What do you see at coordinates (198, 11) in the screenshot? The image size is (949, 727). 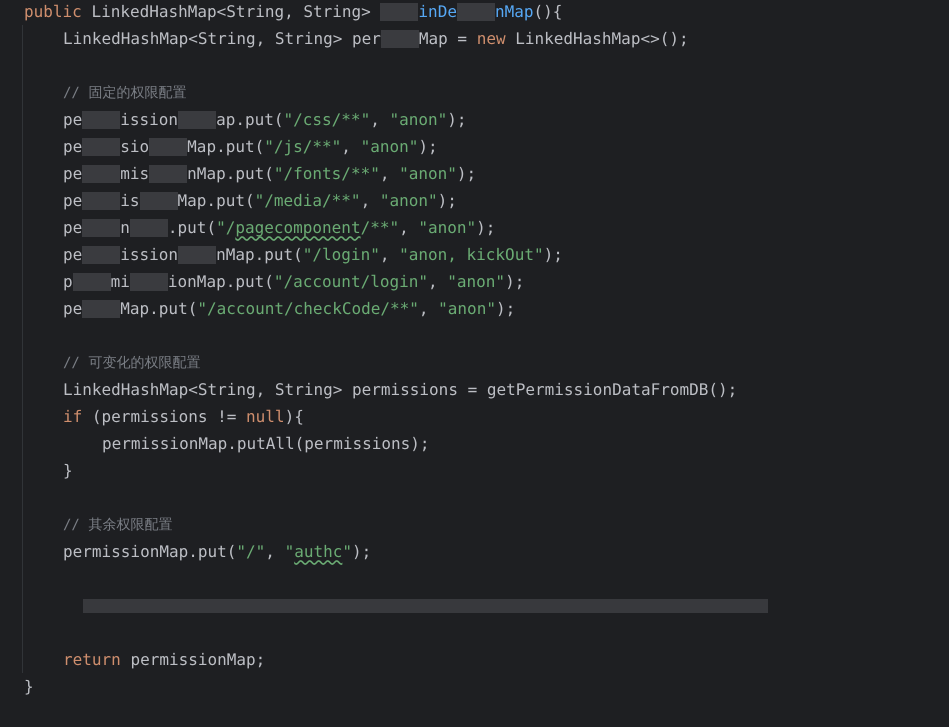 I see `code-text: public LinkedHashMap<String, String>` at bounding box center [198, 11].